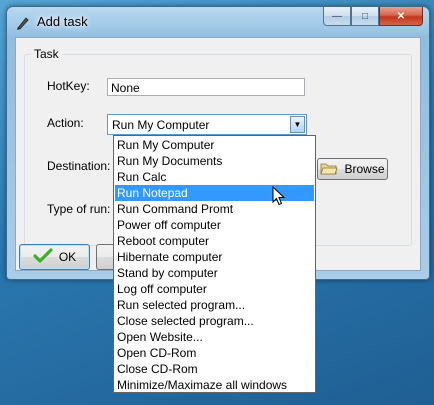  I want to click on checkmark-icon, so click(43, 257).